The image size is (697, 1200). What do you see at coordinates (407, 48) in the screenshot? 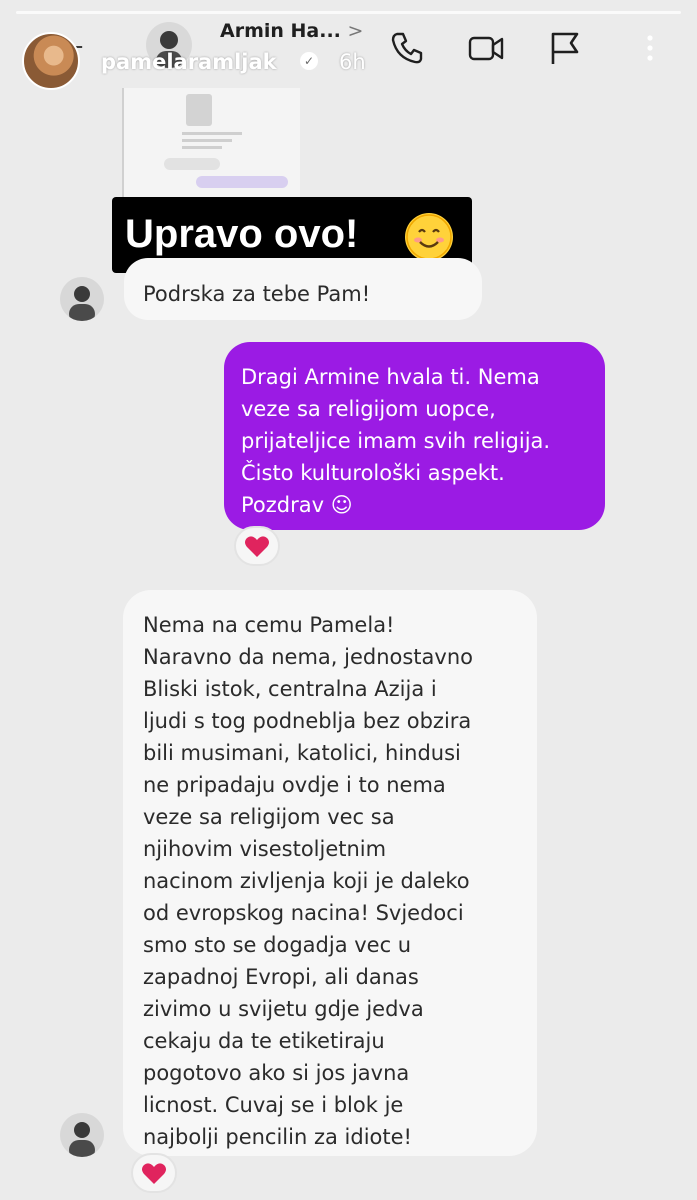
I see `phone-call-icon` at bounding box center [407, 48].